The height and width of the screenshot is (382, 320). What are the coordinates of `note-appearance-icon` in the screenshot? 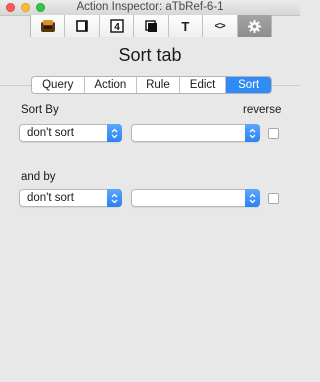 It's located at (82, 26).